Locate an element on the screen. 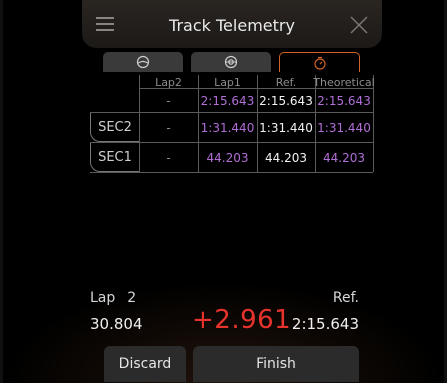 This screenshot has width=447, height=383. header-bar: Track Telemetry is located at coordinates (232, 24).